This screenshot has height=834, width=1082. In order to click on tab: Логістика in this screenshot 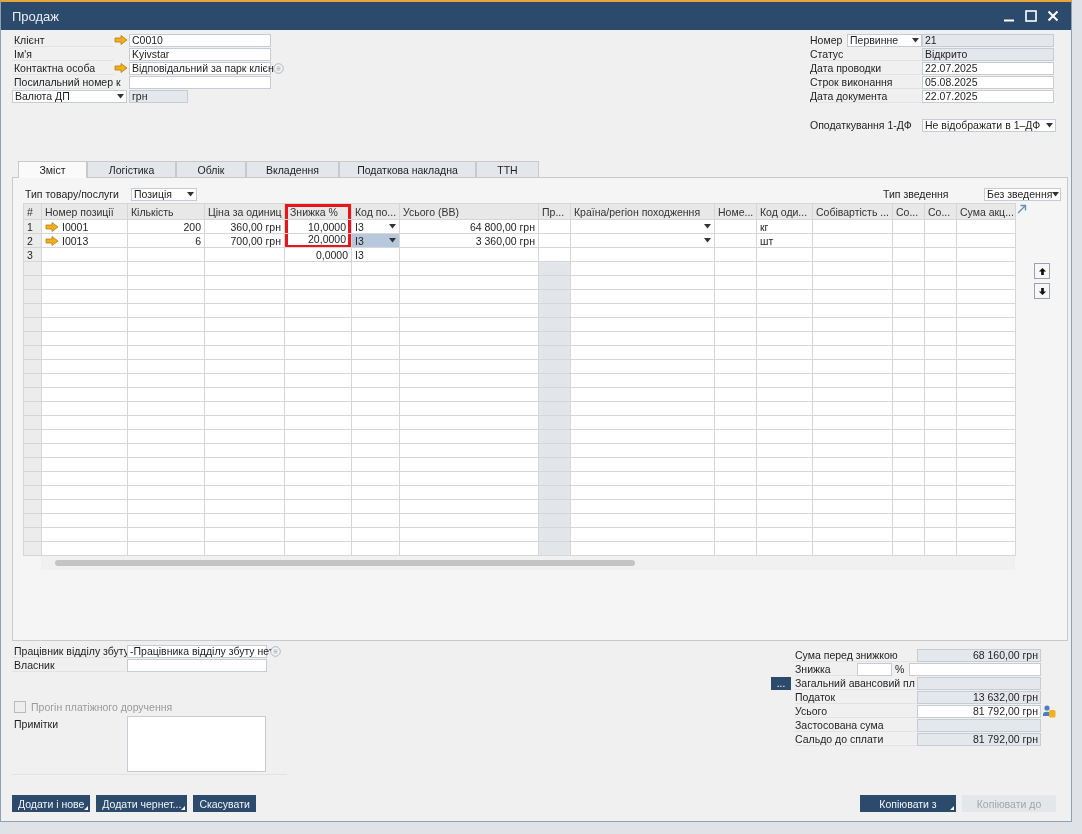, I will do `click(131, 169)`.